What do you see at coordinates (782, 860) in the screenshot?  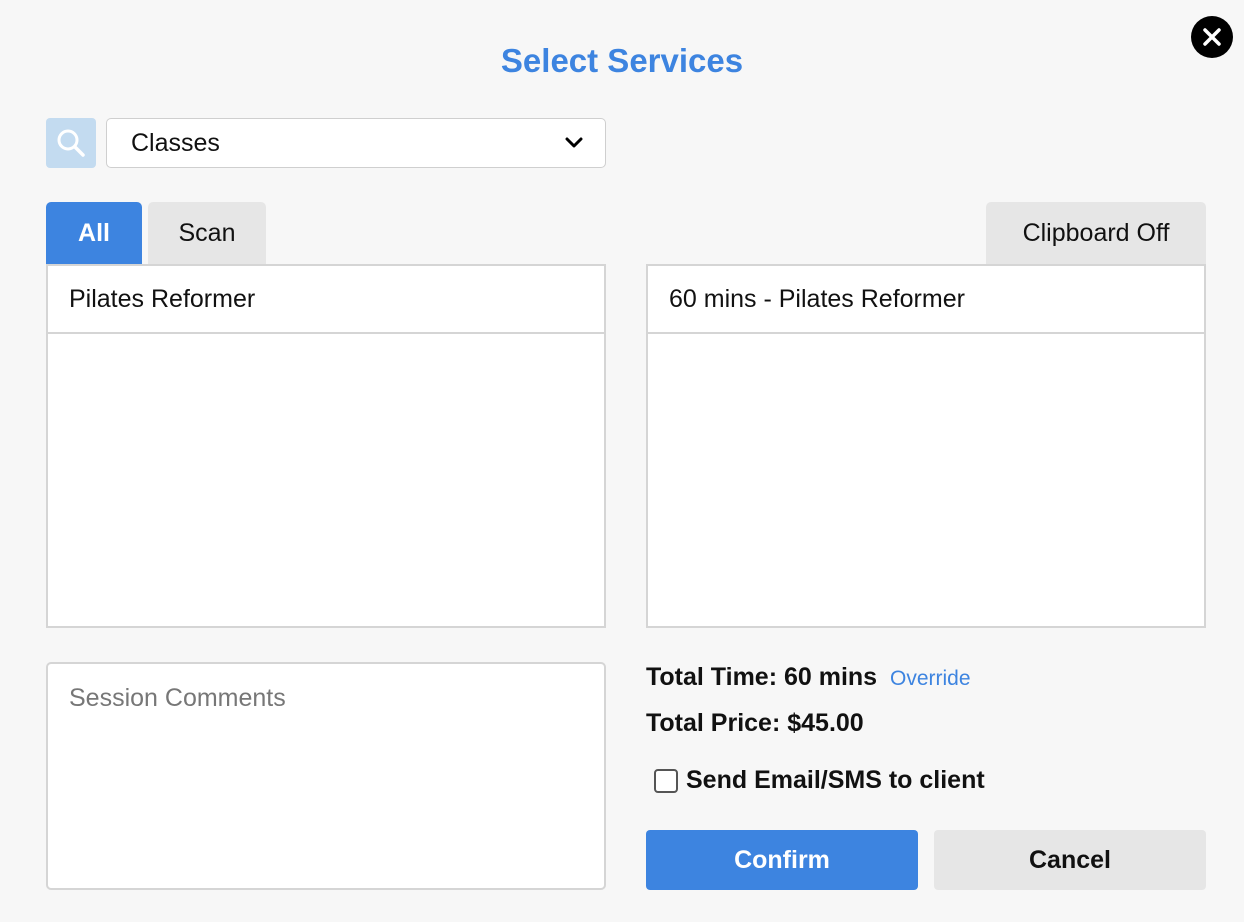 I see `confirm-button: Confirm` at bounding box center [782, 860].